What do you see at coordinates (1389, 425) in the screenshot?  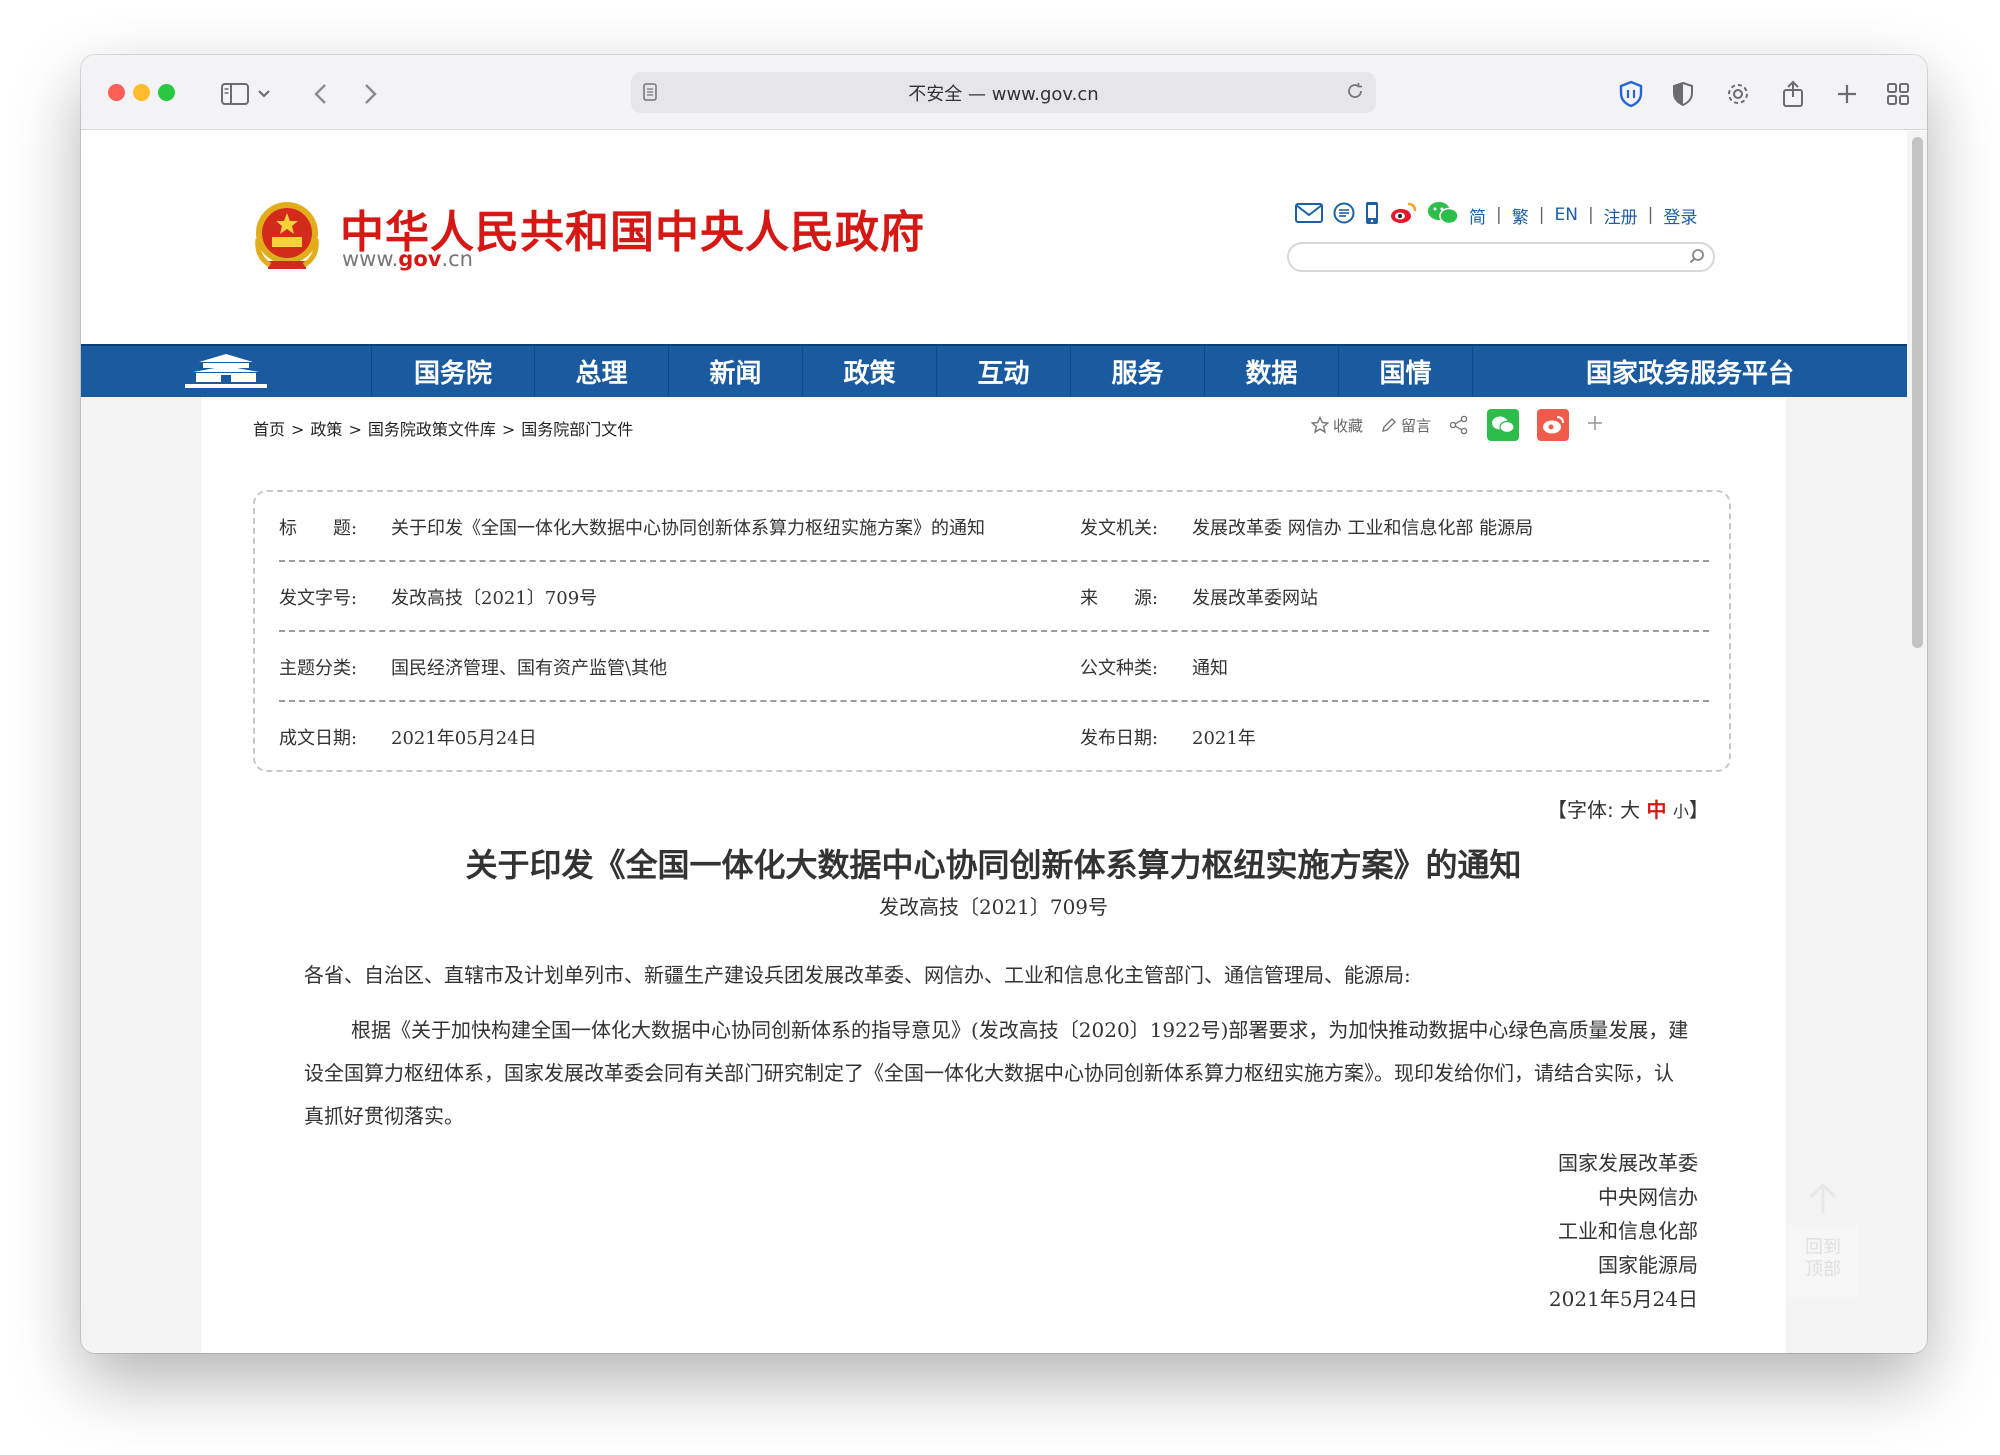 I see `pencil-icon` at bounding box center [1389, 425].